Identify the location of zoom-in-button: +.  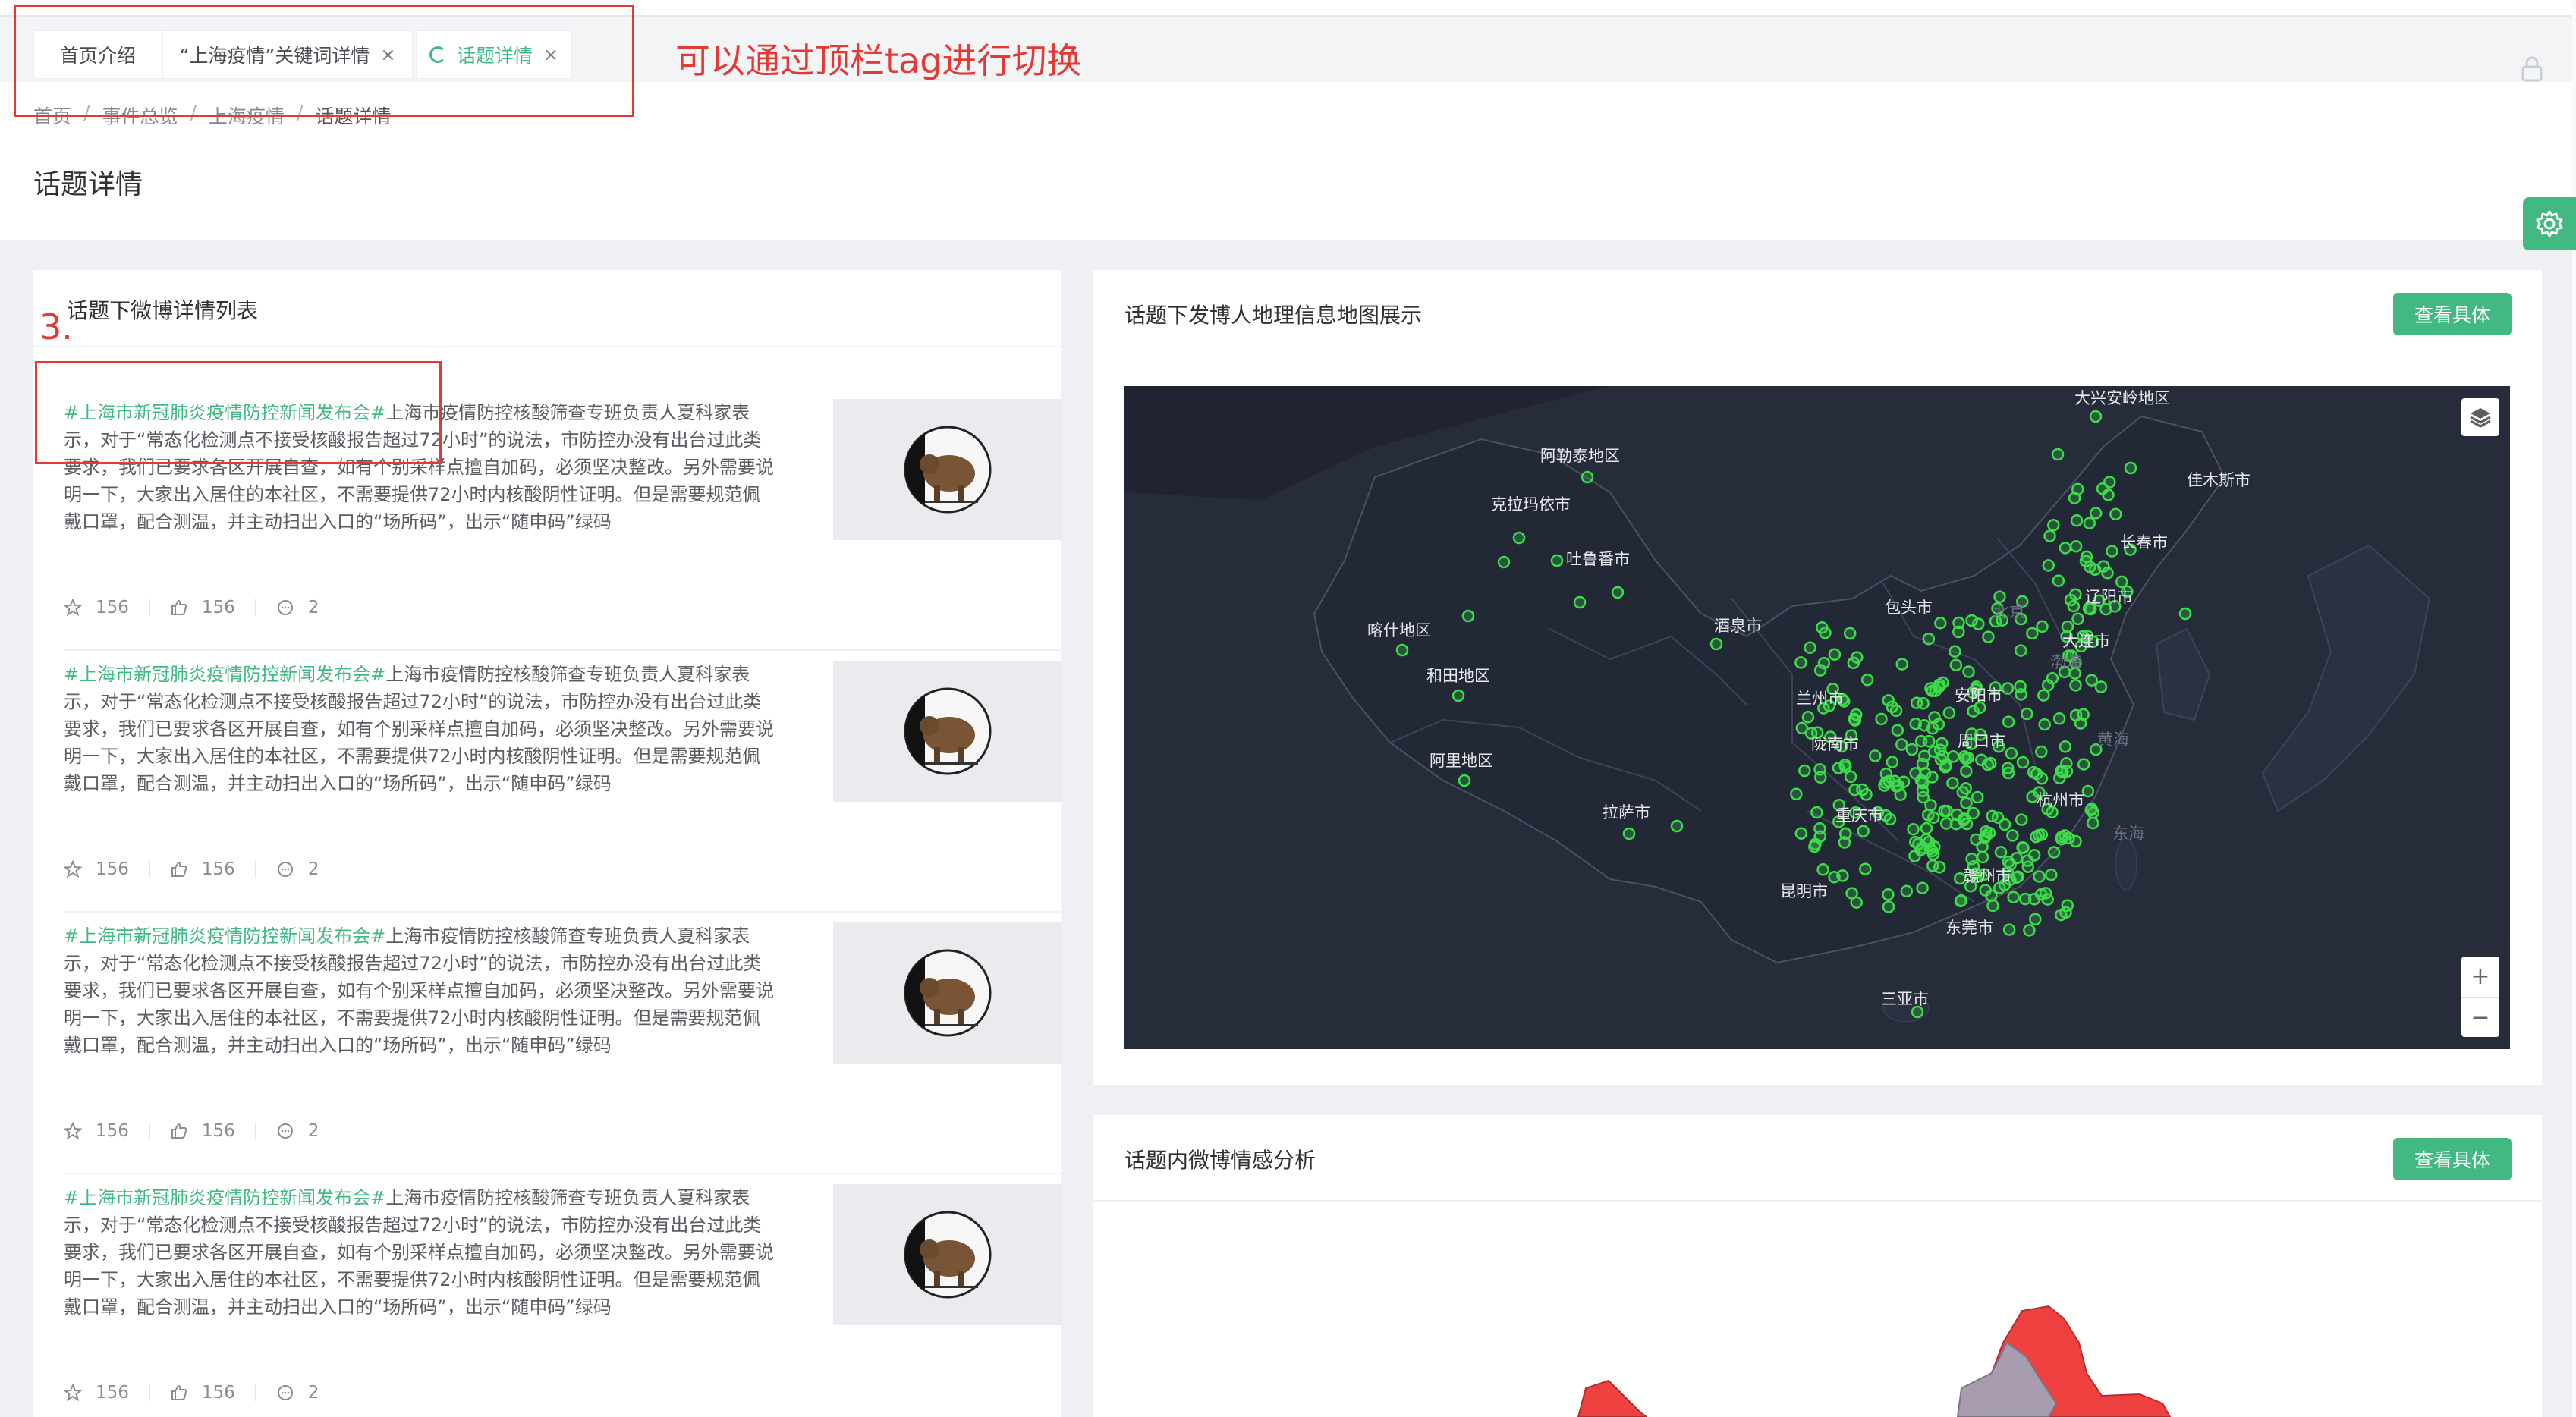
(2480, 977).